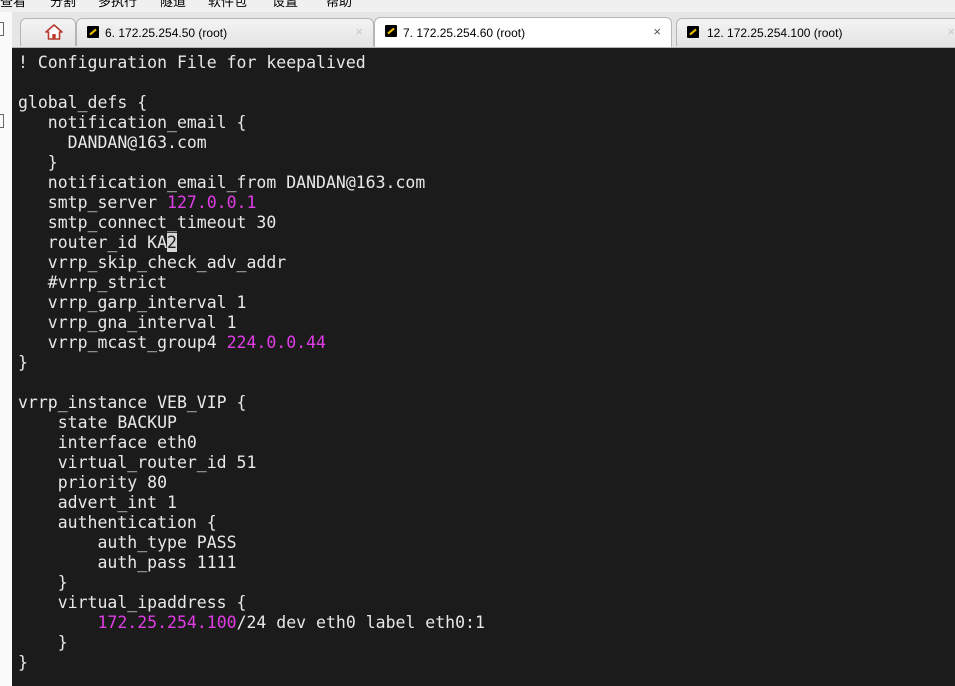 The image size is (955, 686). Describe the element at coordinates (251, 483) in the screenshot. I see `terminal-line: priority 80` at that location.